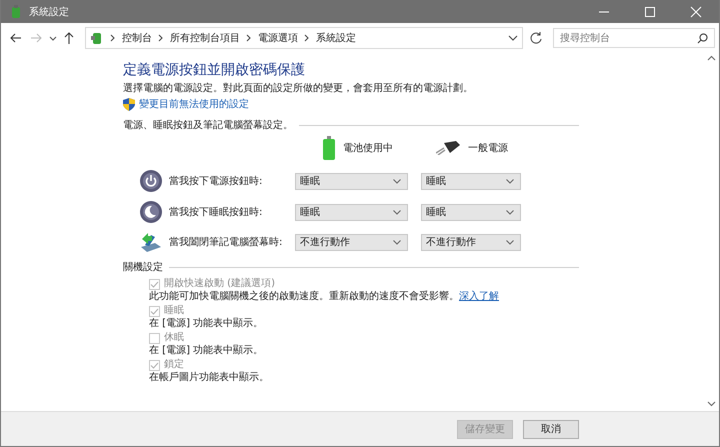 Image resolution: width=720 pixels, height=447 pixels. What do you see at coordinates (336, 38) in the screenshot?
I see `breadcrumb: 系統設定` at bounding box center [336, 38].